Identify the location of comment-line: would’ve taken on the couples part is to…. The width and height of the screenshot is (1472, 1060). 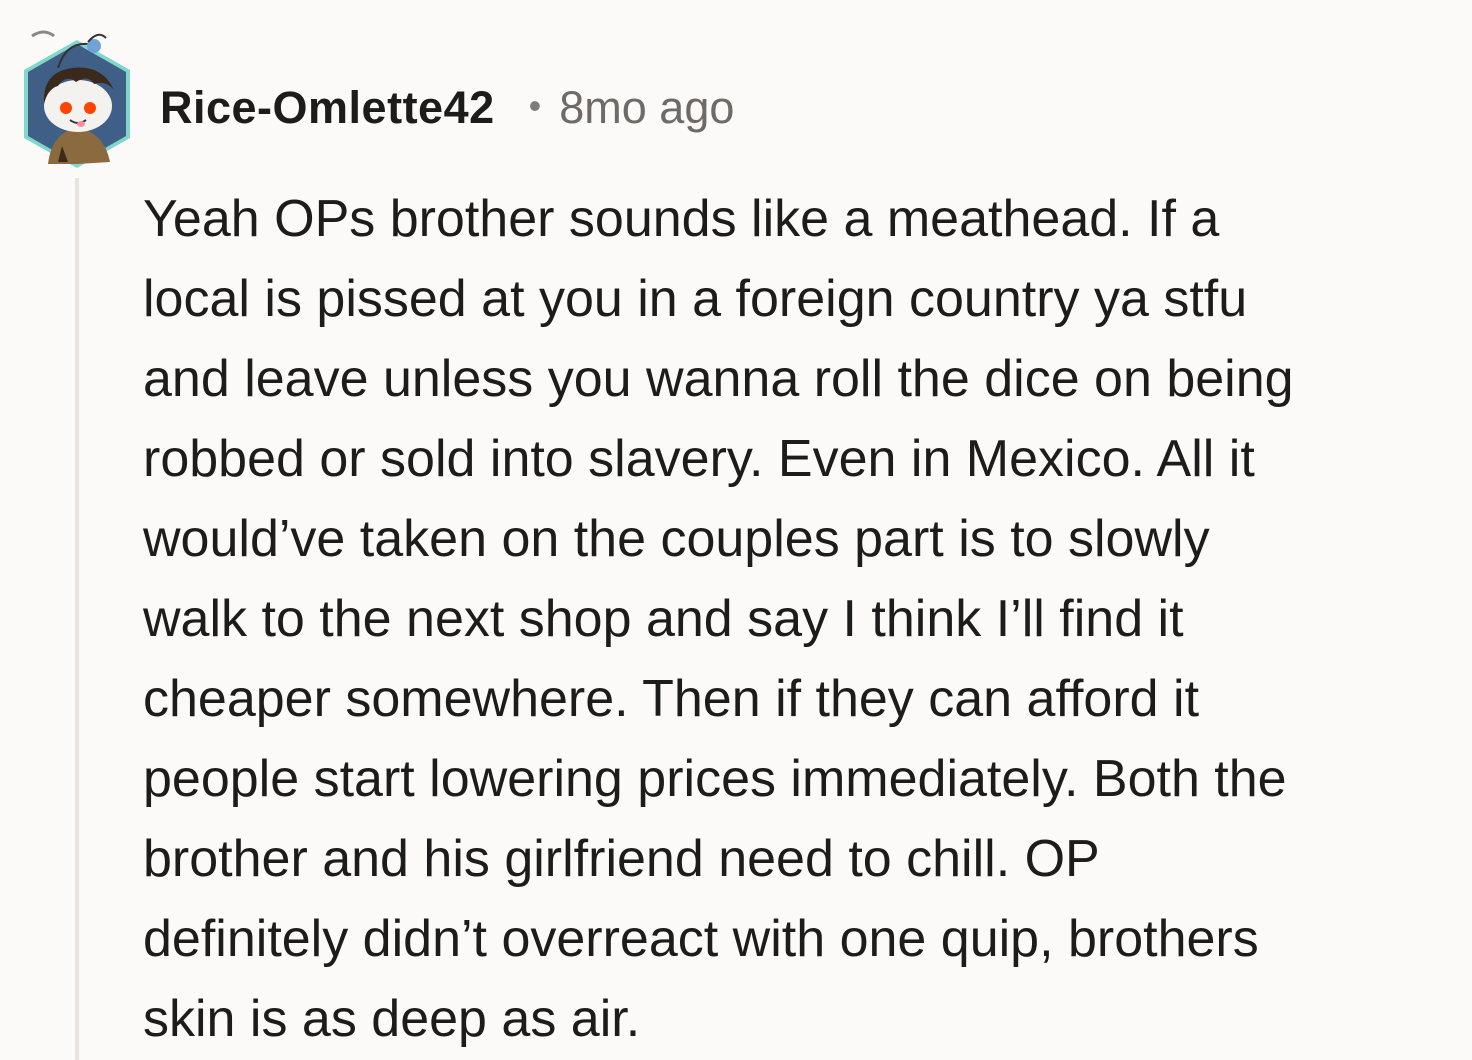
(676, 539).